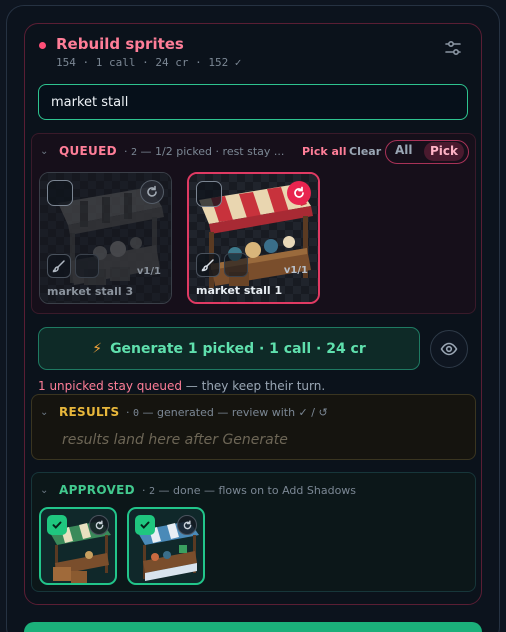 Image resolution: width=506 pixels, height=632 pixels. I want to click on generate-label: Generate 1 picked · 1 call · 24 cr, so click(238, 348).